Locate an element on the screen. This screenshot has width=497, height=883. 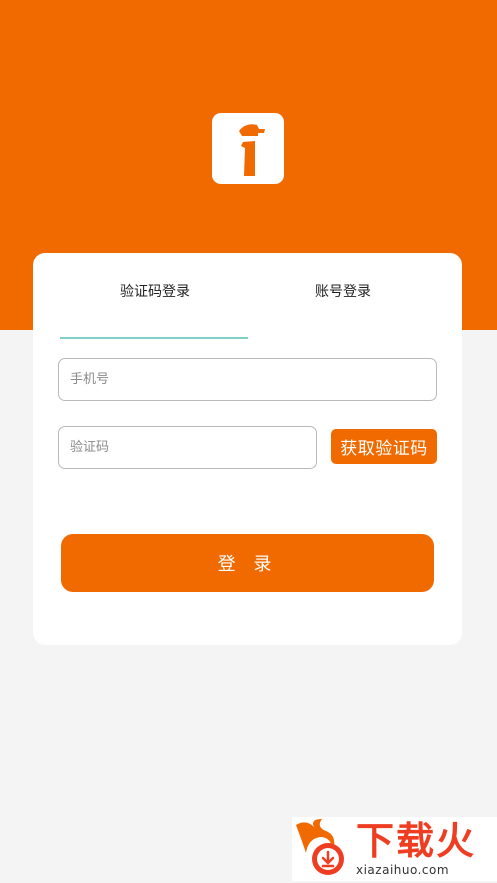
tab-sms-login: 验证码登录 is located at coordinates (155, 291).